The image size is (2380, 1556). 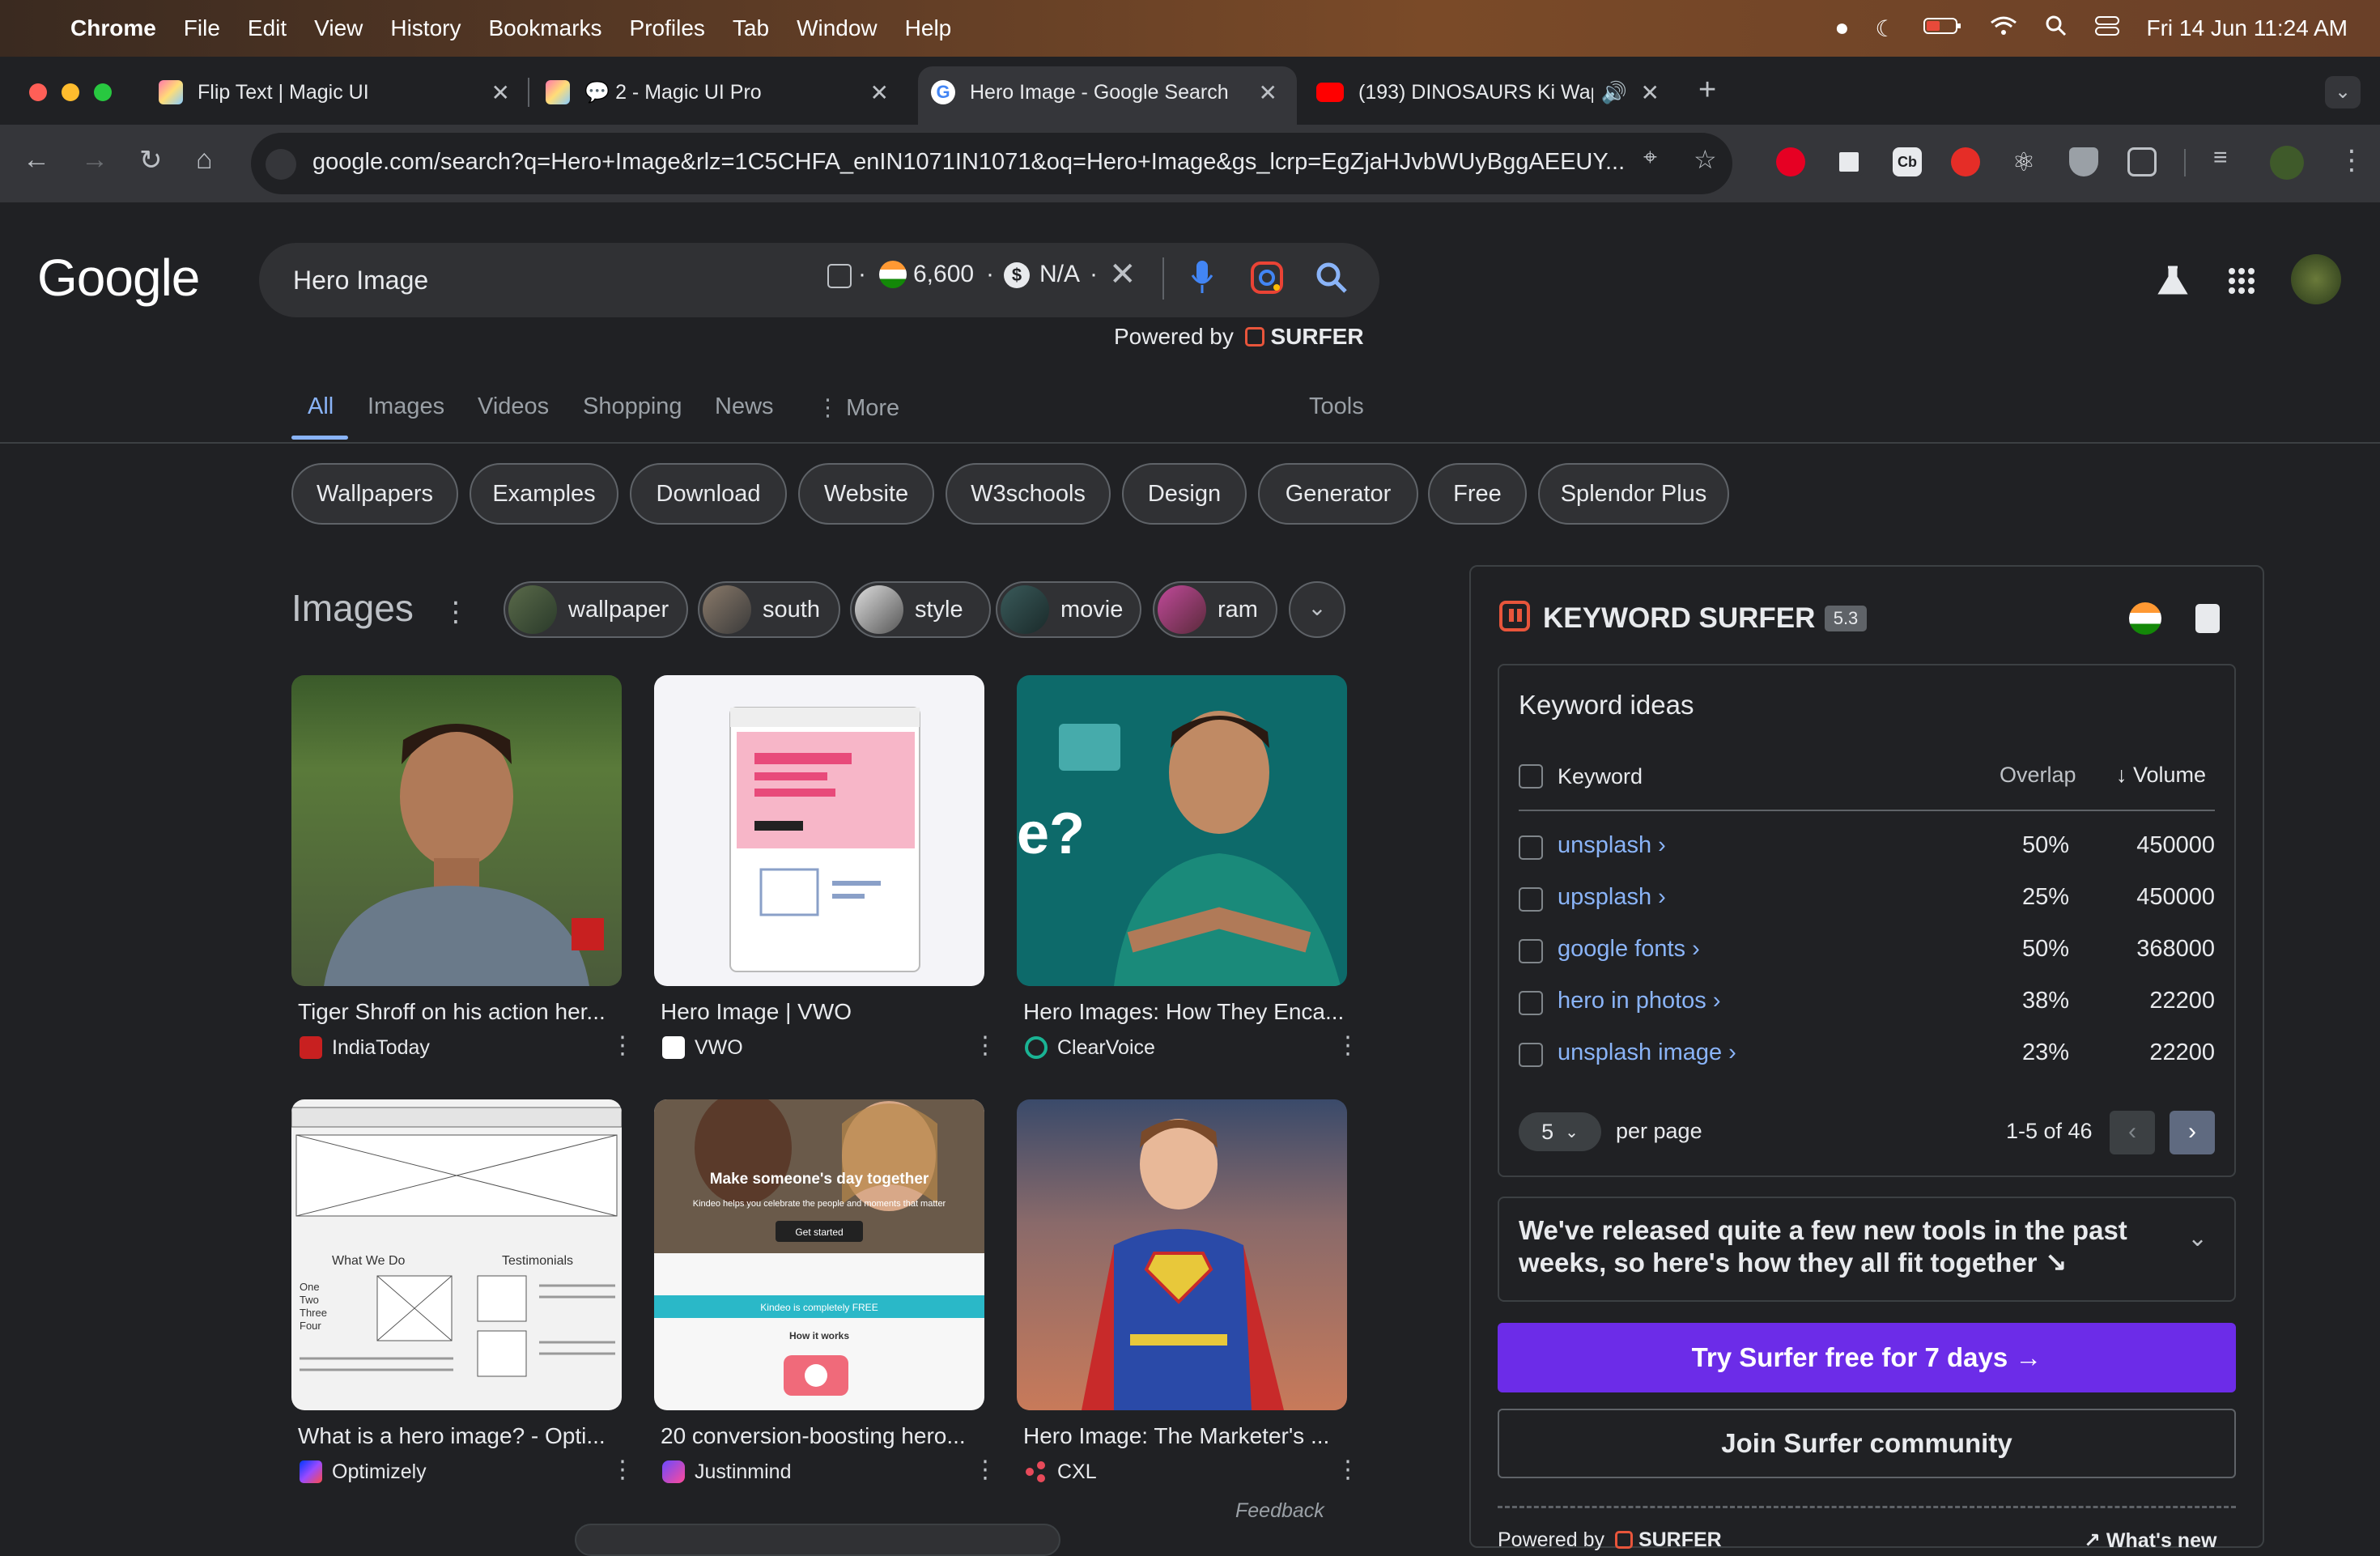 I want to click on nav-tab-shopping: Shopping, so click(x=632, y=406).